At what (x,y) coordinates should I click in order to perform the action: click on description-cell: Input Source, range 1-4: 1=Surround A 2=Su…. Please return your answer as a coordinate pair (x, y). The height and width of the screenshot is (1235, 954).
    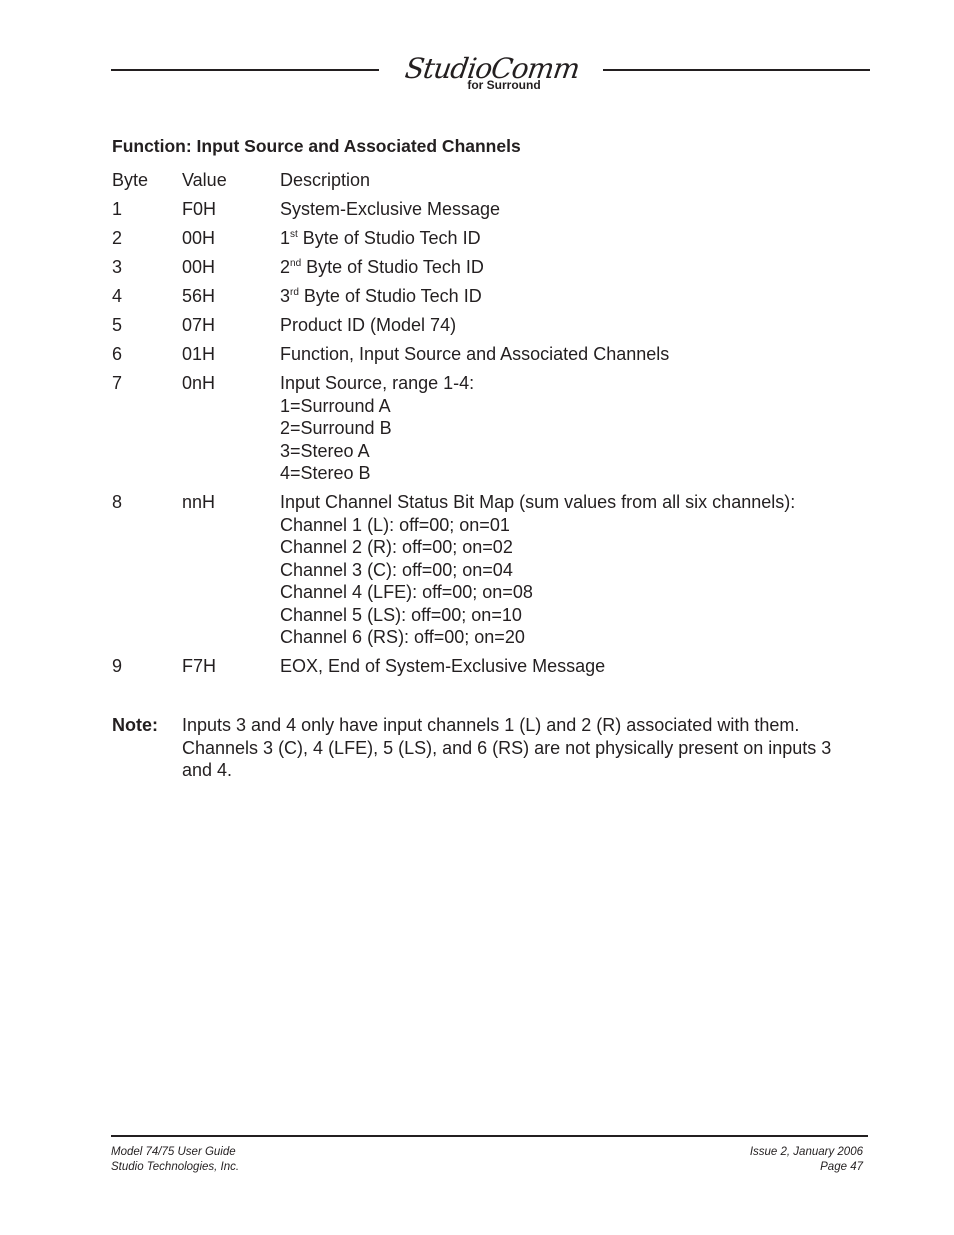
    Looking at the image, I should click on (576, 428).